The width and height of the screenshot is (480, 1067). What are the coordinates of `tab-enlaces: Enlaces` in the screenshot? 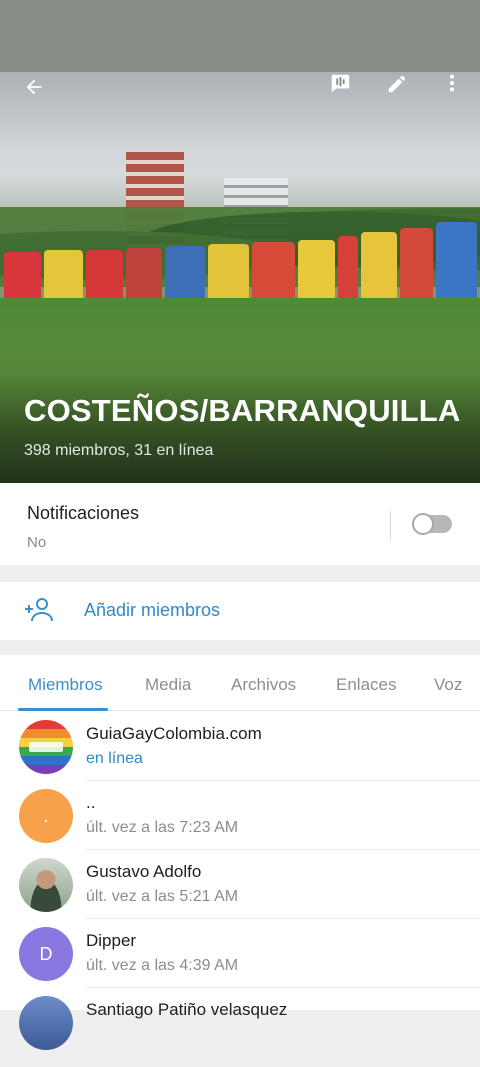 It's located at (366, 685).